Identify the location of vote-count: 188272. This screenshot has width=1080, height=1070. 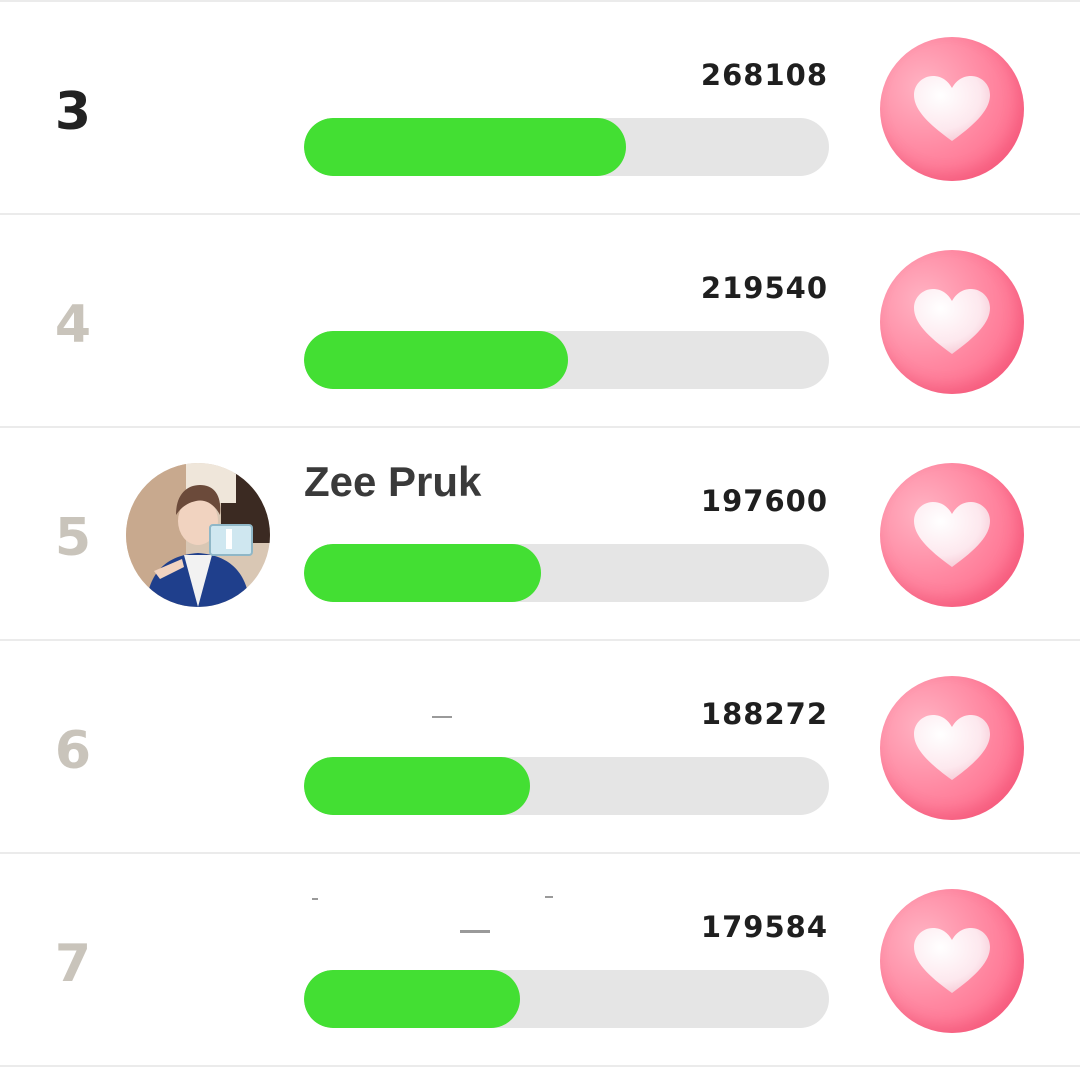
(764, 714).